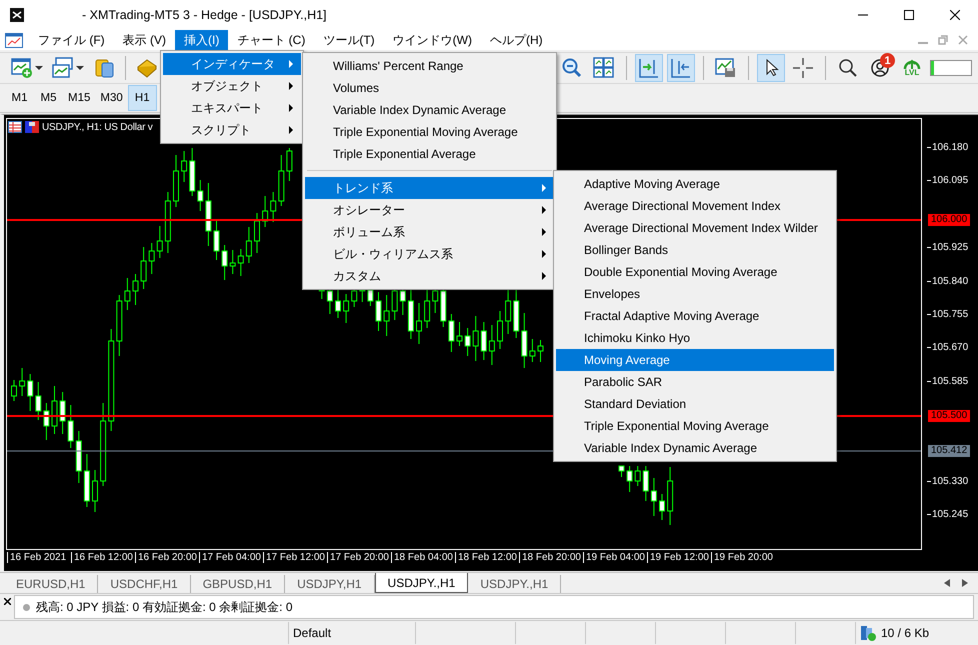  Describe the element at coordinates (422, 557) in the screenshot. I see `time-label: 18 Feb 04:00` at that location.